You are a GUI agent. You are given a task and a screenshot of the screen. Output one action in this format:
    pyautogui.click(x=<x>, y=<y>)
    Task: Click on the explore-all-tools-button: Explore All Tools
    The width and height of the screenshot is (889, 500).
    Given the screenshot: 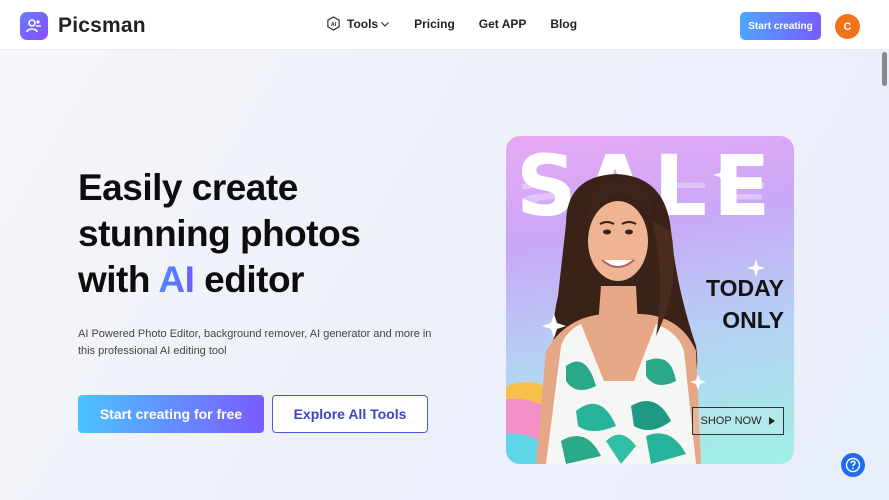 What is the action you would take?
    pyautogui.click(x=350, y=414)
    